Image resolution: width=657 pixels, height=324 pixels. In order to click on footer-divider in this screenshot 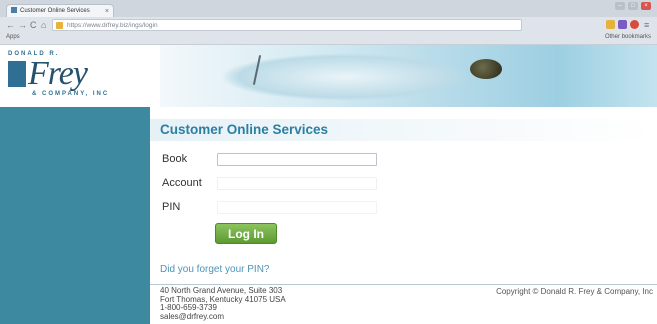, I will do `click(403, 284)`.